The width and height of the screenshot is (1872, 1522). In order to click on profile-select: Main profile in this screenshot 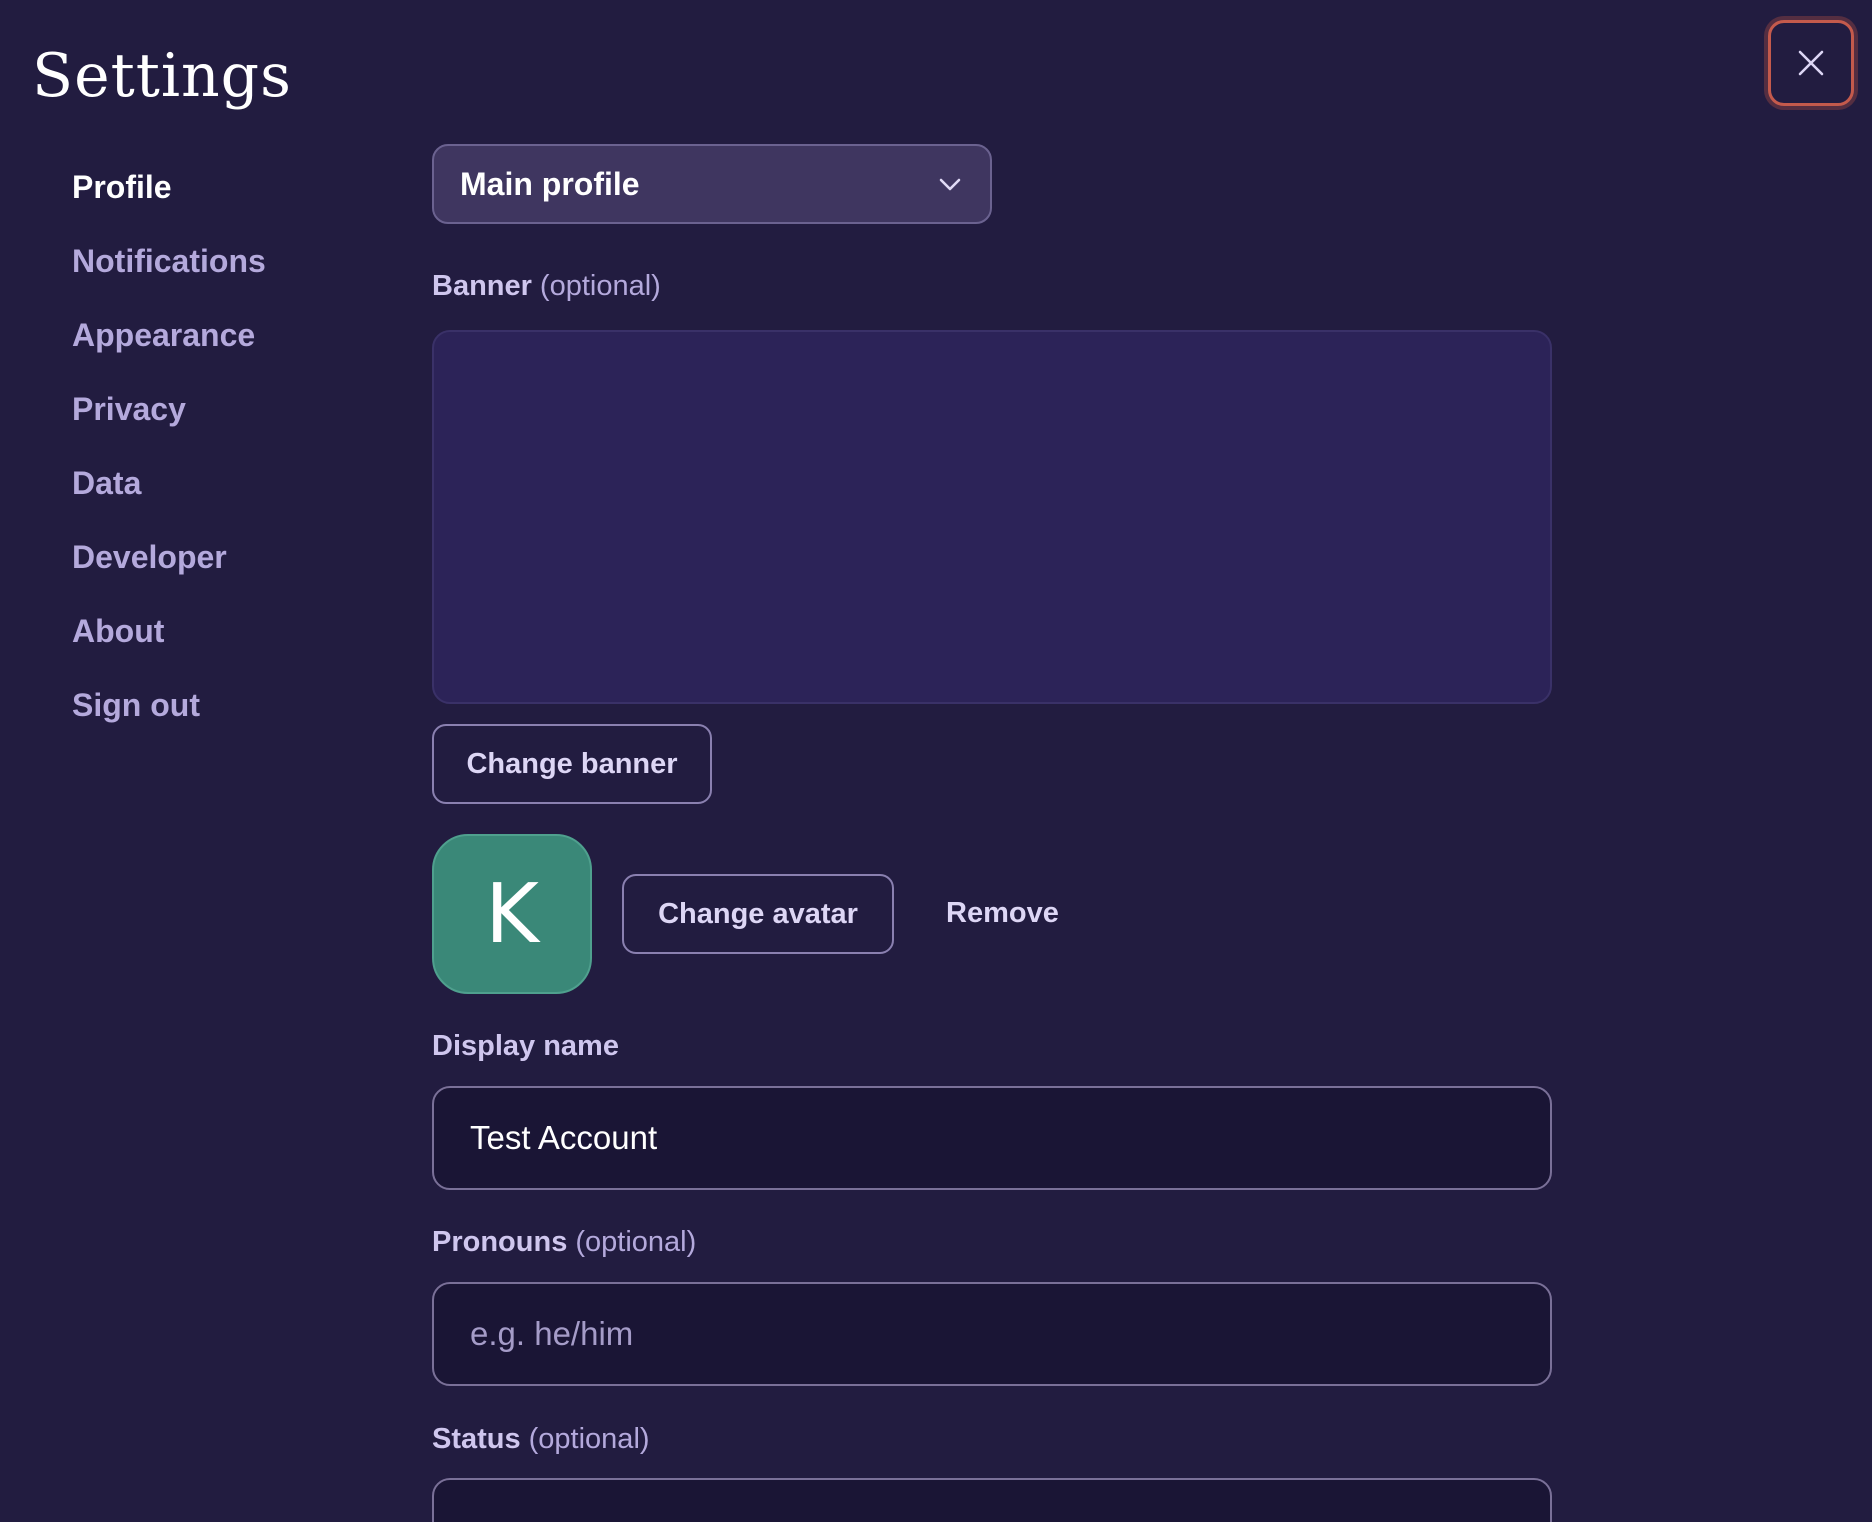, I will do `click(712, 184)`.